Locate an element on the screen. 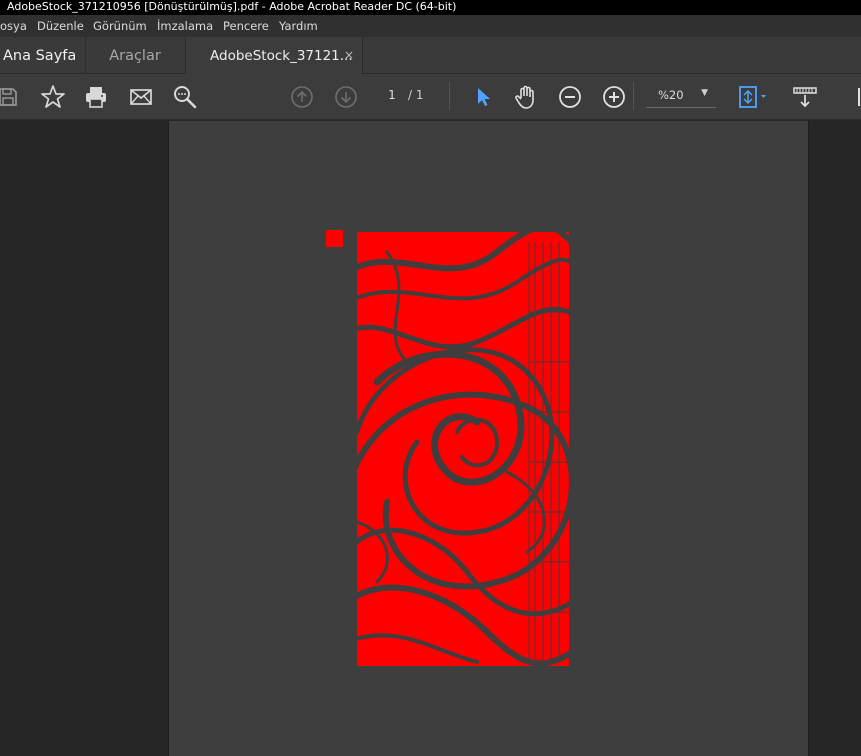  fit-page-icon is located at coordinates (754, 97).